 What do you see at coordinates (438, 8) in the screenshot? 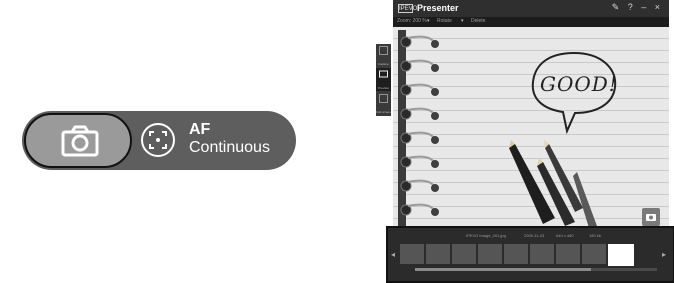
I see `app-title: Presenter` at bounding box center [438, 8].